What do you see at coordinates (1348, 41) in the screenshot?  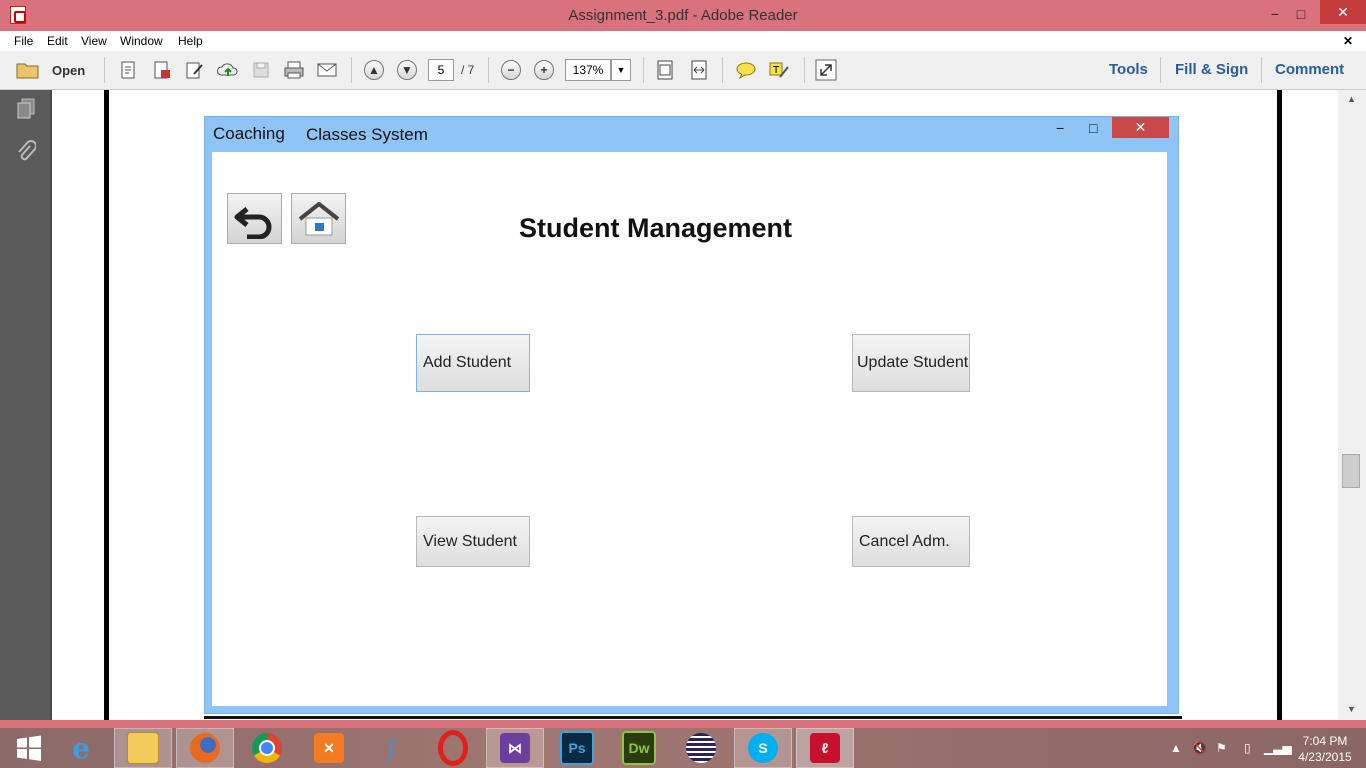 I see `document-close-button: ✕` at bounding box center [1348, 41].